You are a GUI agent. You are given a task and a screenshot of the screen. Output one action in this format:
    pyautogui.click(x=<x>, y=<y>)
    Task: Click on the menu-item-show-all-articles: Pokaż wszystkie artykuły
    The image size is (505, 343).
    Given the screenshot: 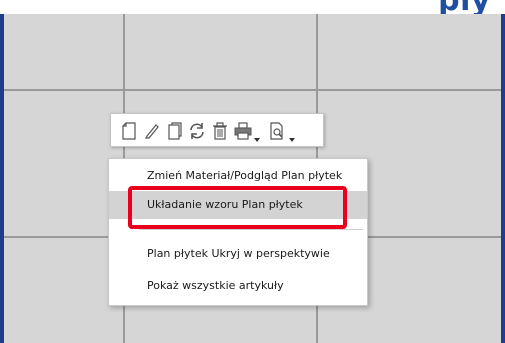 What is the action you would take?
    pyautogui.click(x=238, y=286)
    